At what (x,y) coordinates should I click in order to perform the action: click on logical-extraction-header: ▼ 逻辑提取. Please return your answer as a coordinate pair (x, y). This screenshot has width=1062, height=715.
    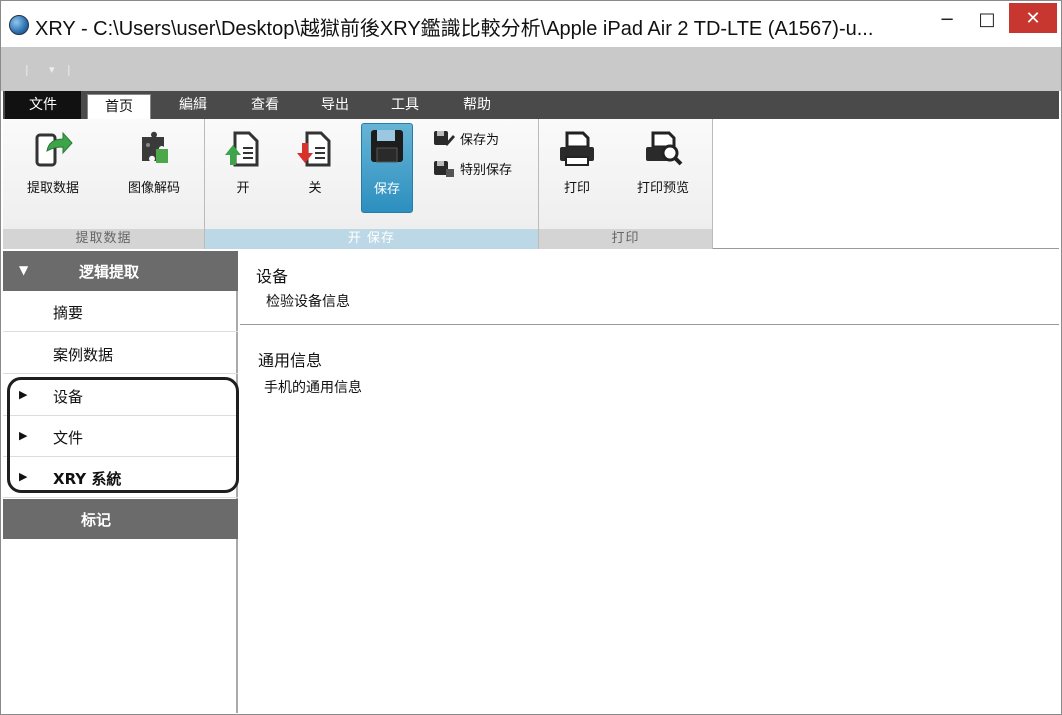
    Looking at the image, I should click on (120, 271).